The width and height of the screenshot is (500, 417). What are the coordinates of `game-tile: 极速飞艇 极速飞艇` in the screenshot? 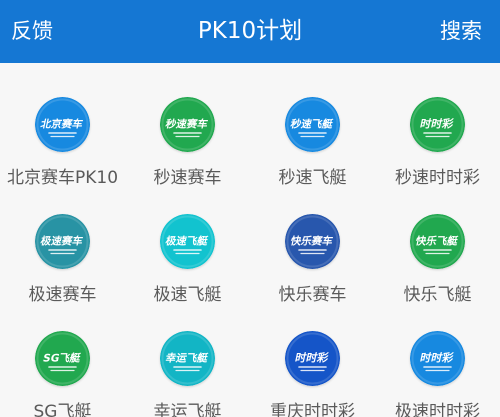 It's located at (187, 242).